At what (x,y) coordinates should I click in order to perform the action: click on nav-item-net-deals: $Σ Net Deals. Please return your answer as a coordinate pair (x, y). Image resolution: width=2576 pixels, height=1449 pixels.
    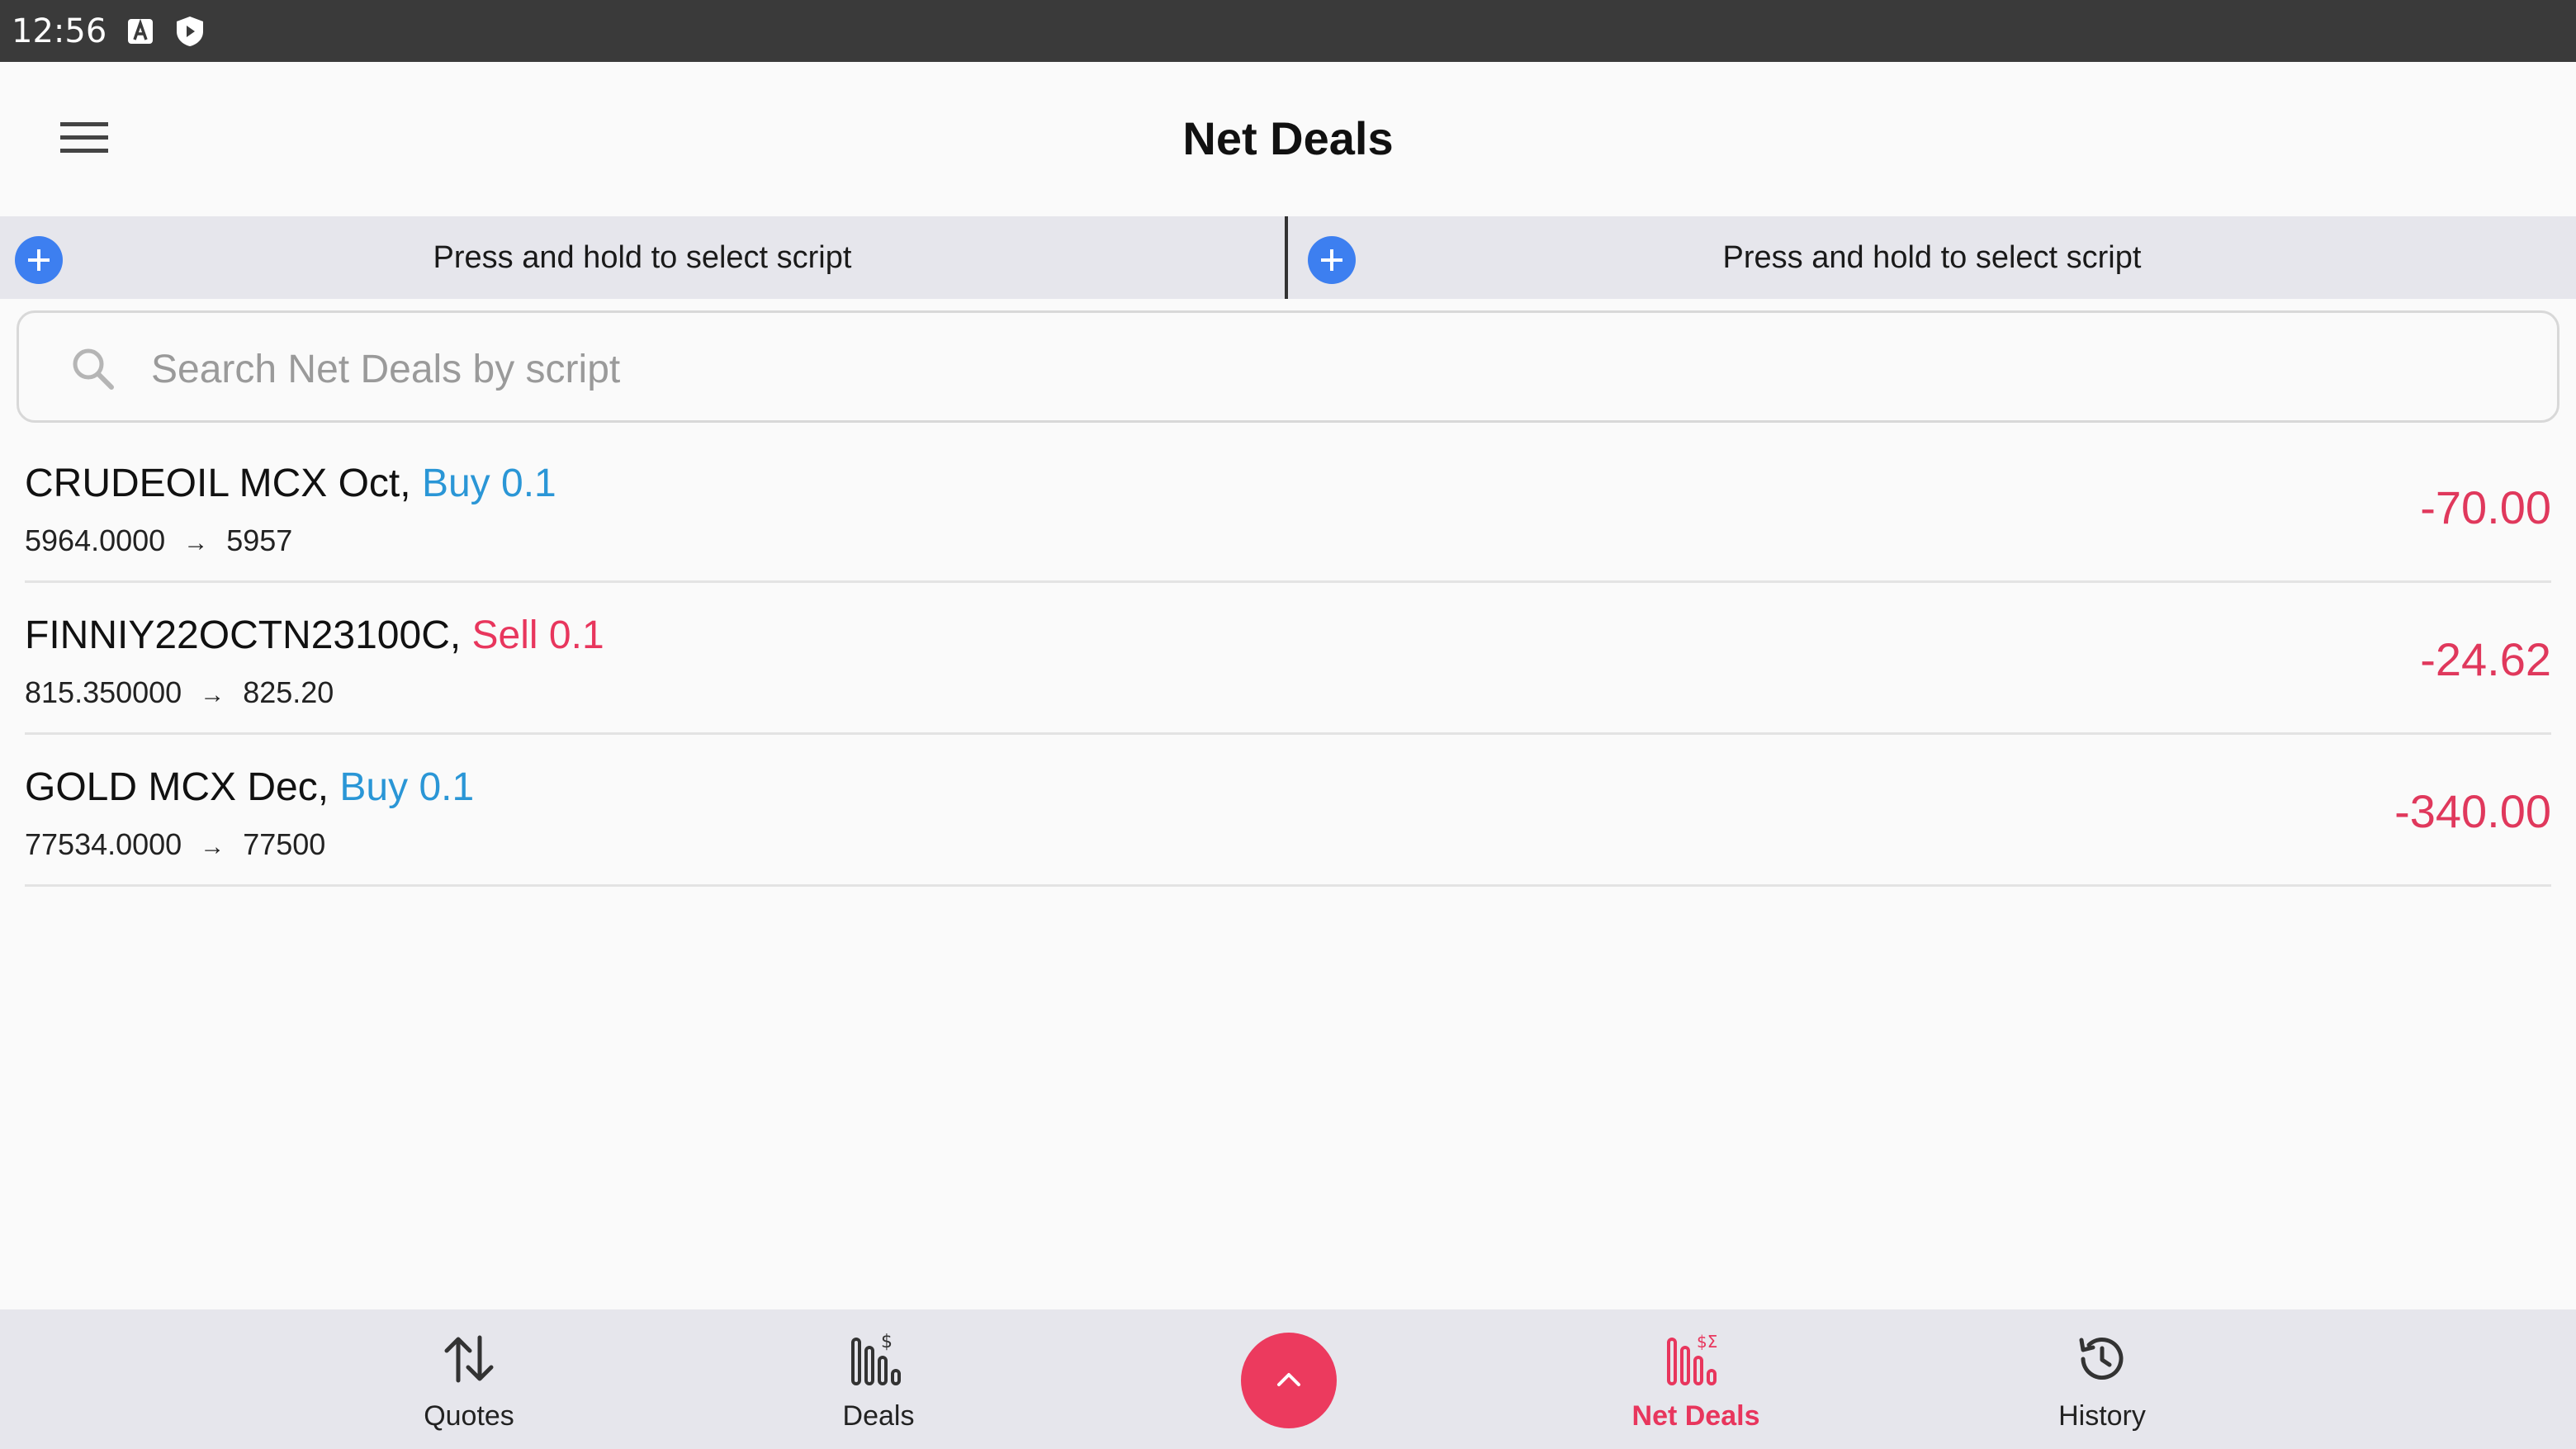
    Looking at the image, I should click on (1696, 1379).